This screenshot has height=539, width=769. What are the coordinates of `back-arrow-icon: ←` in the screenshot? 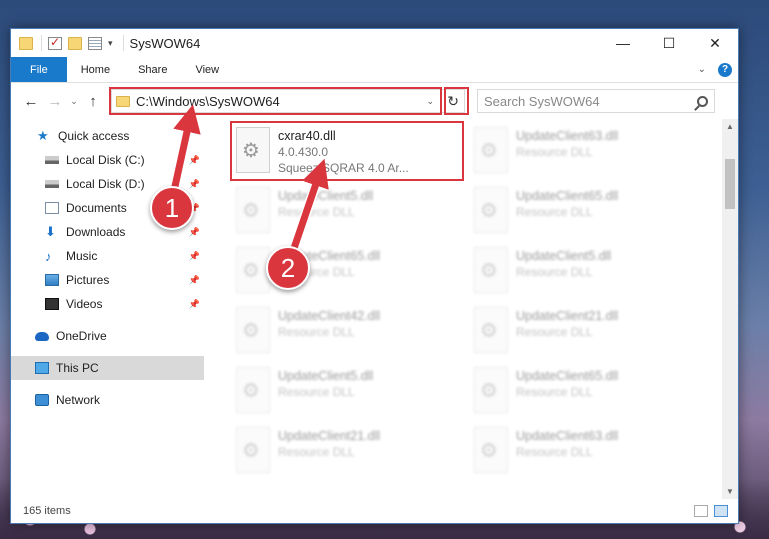 It's located at (31, 101).